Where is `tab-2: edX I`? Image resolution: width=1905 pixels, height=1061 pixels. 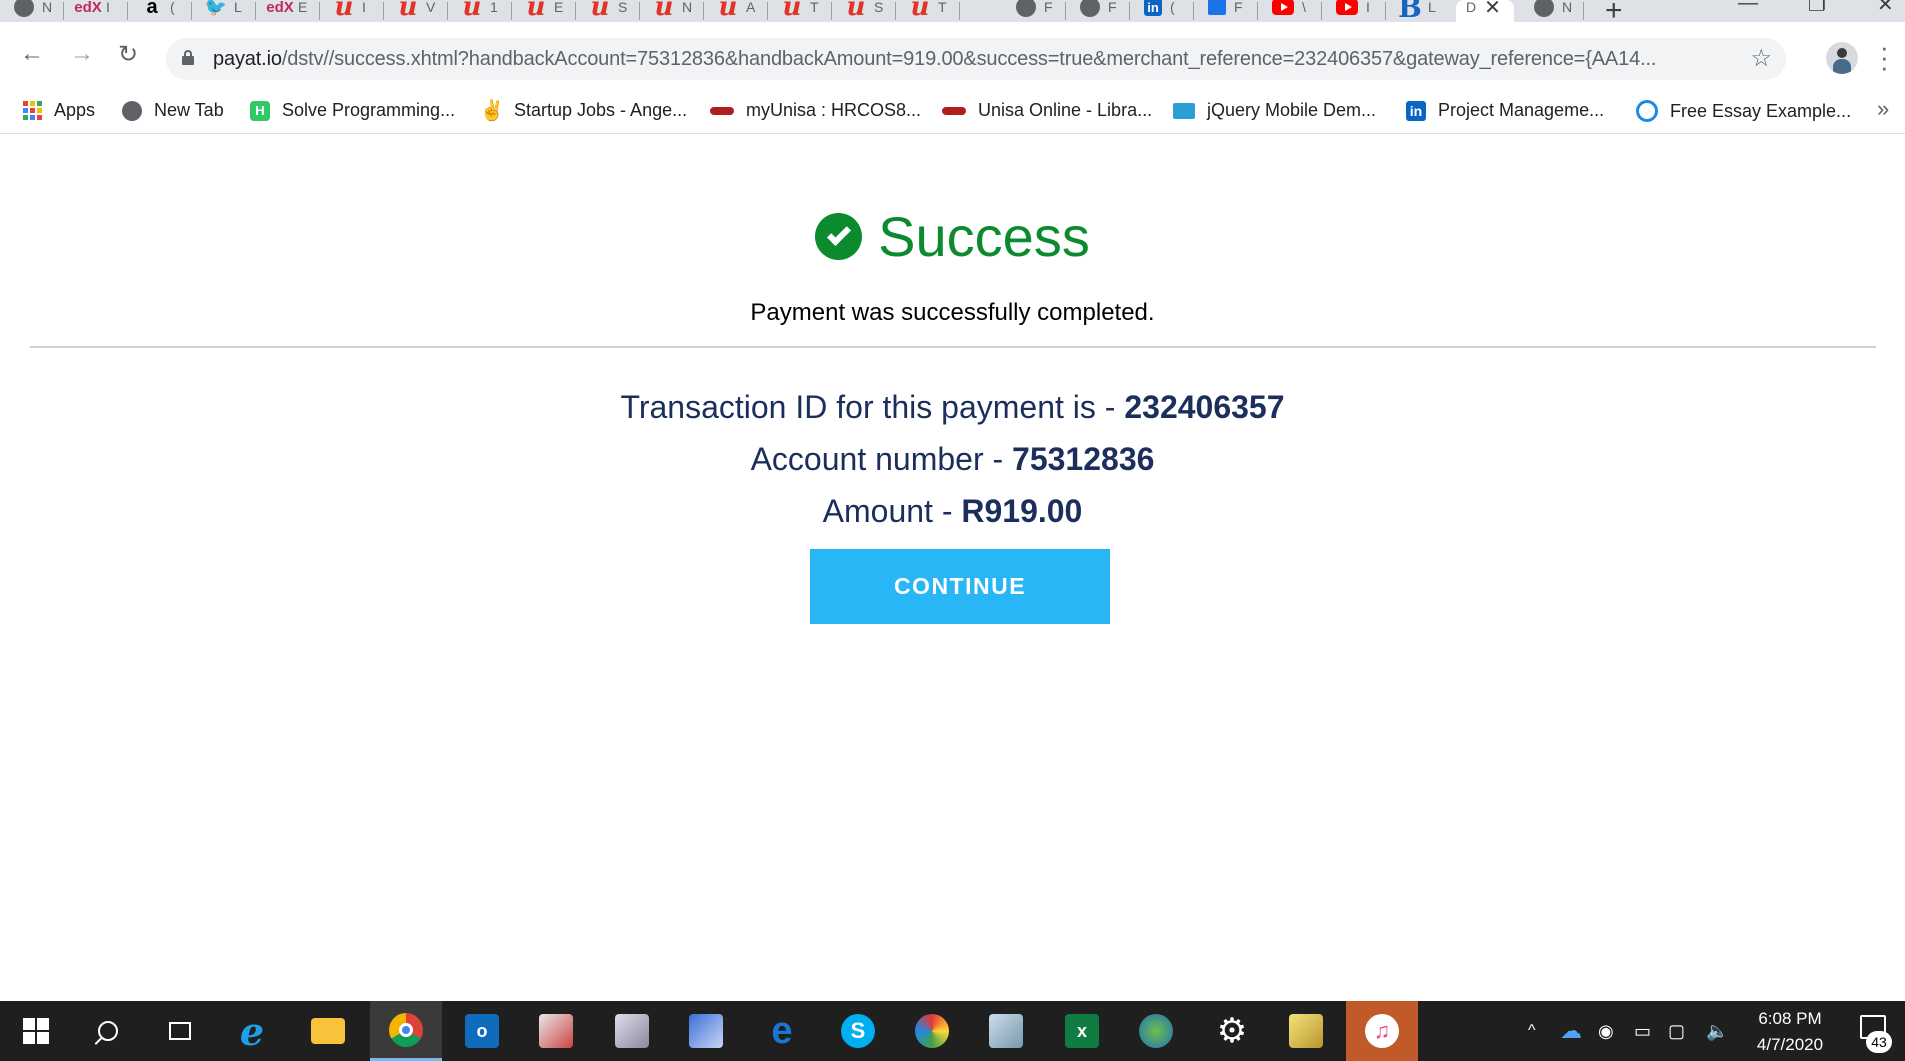 tab-2: edX I is located at coordinates (96, 11).